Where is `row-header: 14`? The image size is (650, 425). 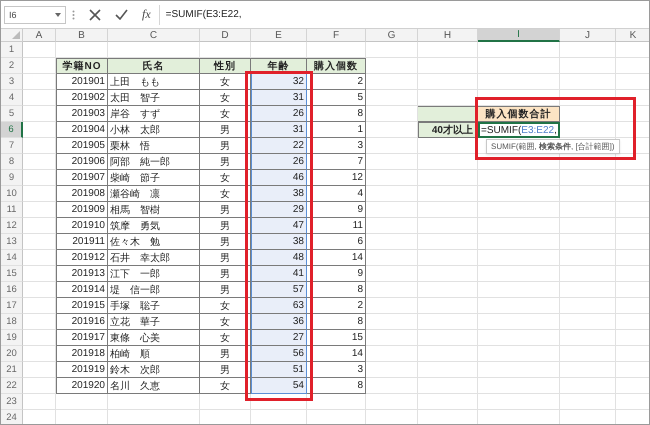
row-header: 14 is located at coordinates (12, 258).